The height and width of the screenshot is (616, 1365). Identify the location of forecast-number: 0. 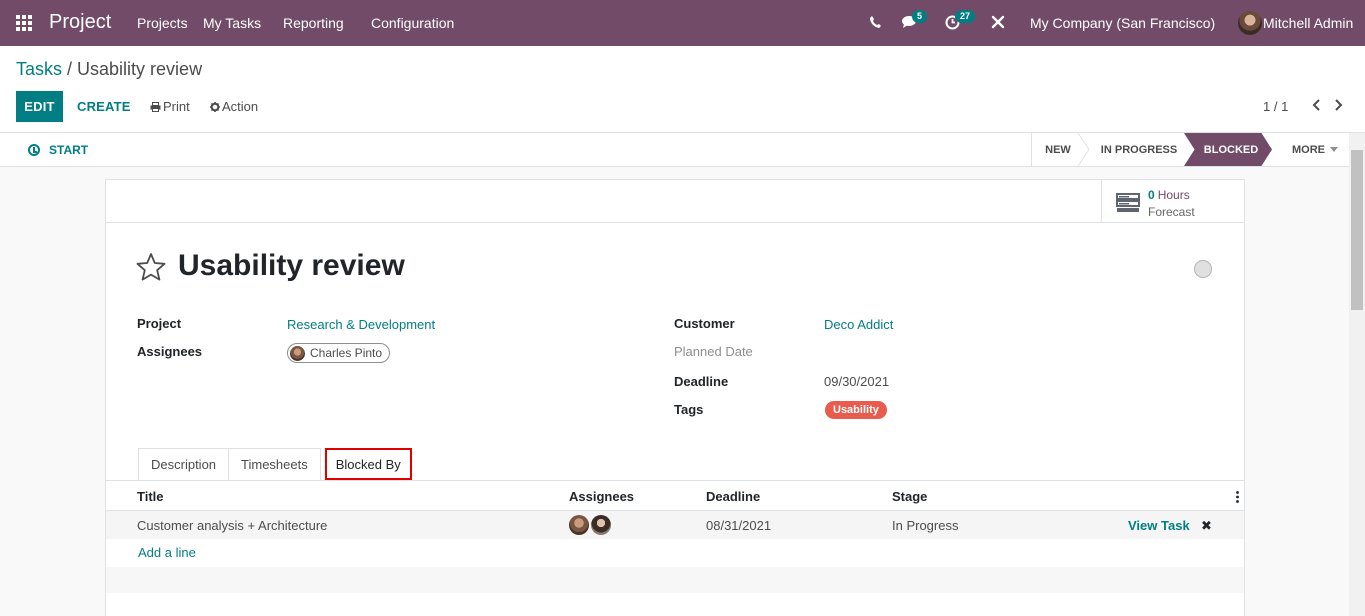
(1151, 195).